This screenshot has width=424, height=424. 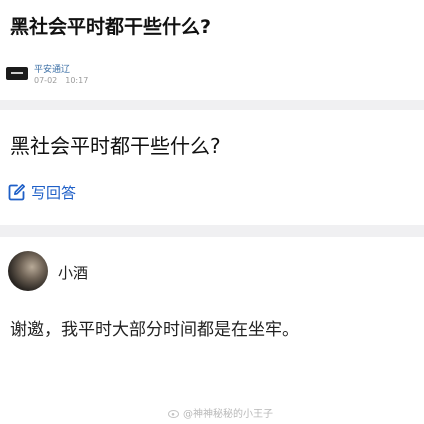 I want to click on post-time: 10:17, so click(x=77, y=80).